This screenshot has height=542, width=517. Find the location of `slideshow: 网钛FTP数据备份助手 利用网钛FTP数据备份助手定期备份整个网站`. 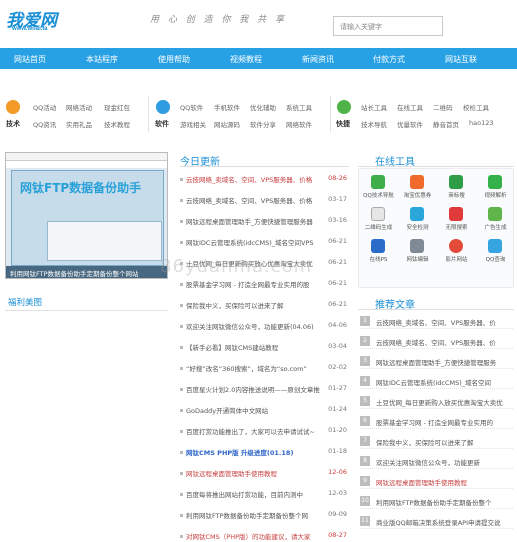

slideshow: 网钛FTP数据备份助手 利用网钛FTP数据备份助手定期备份整个网站 is located at coordinates (86, 215).